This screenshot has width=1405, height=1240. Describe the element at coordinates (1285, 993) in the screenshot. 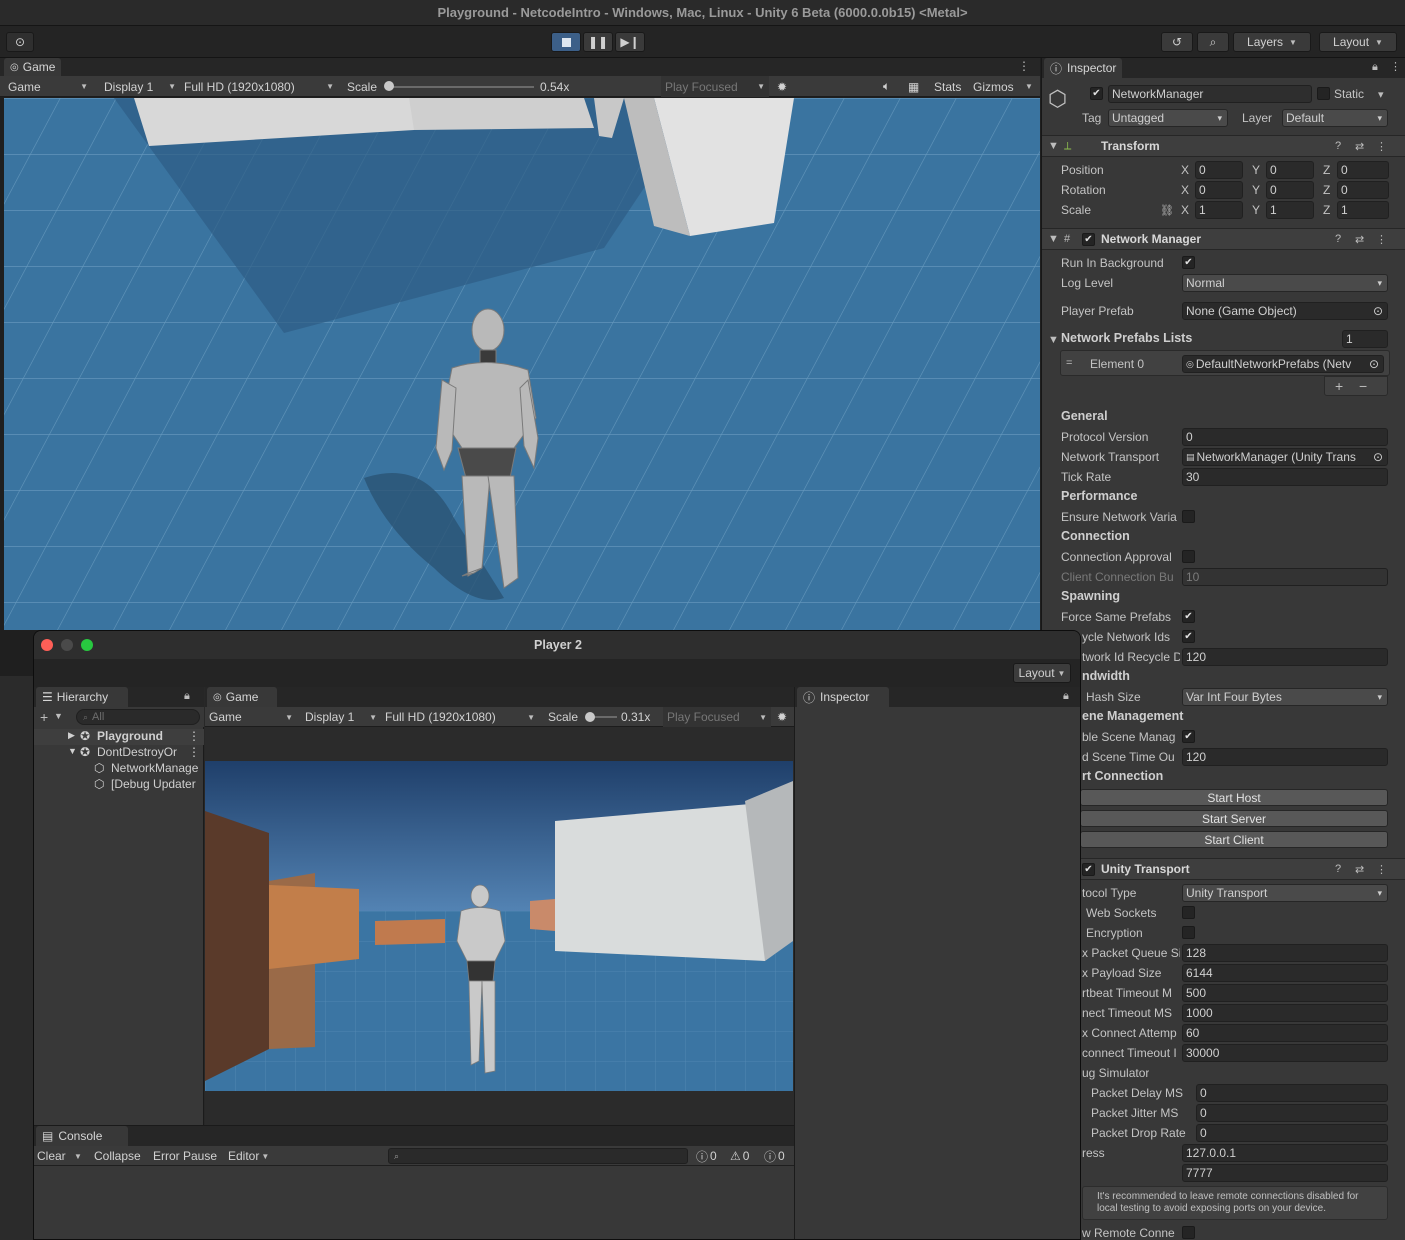

I see `heartbeat-field: 500` at that location.